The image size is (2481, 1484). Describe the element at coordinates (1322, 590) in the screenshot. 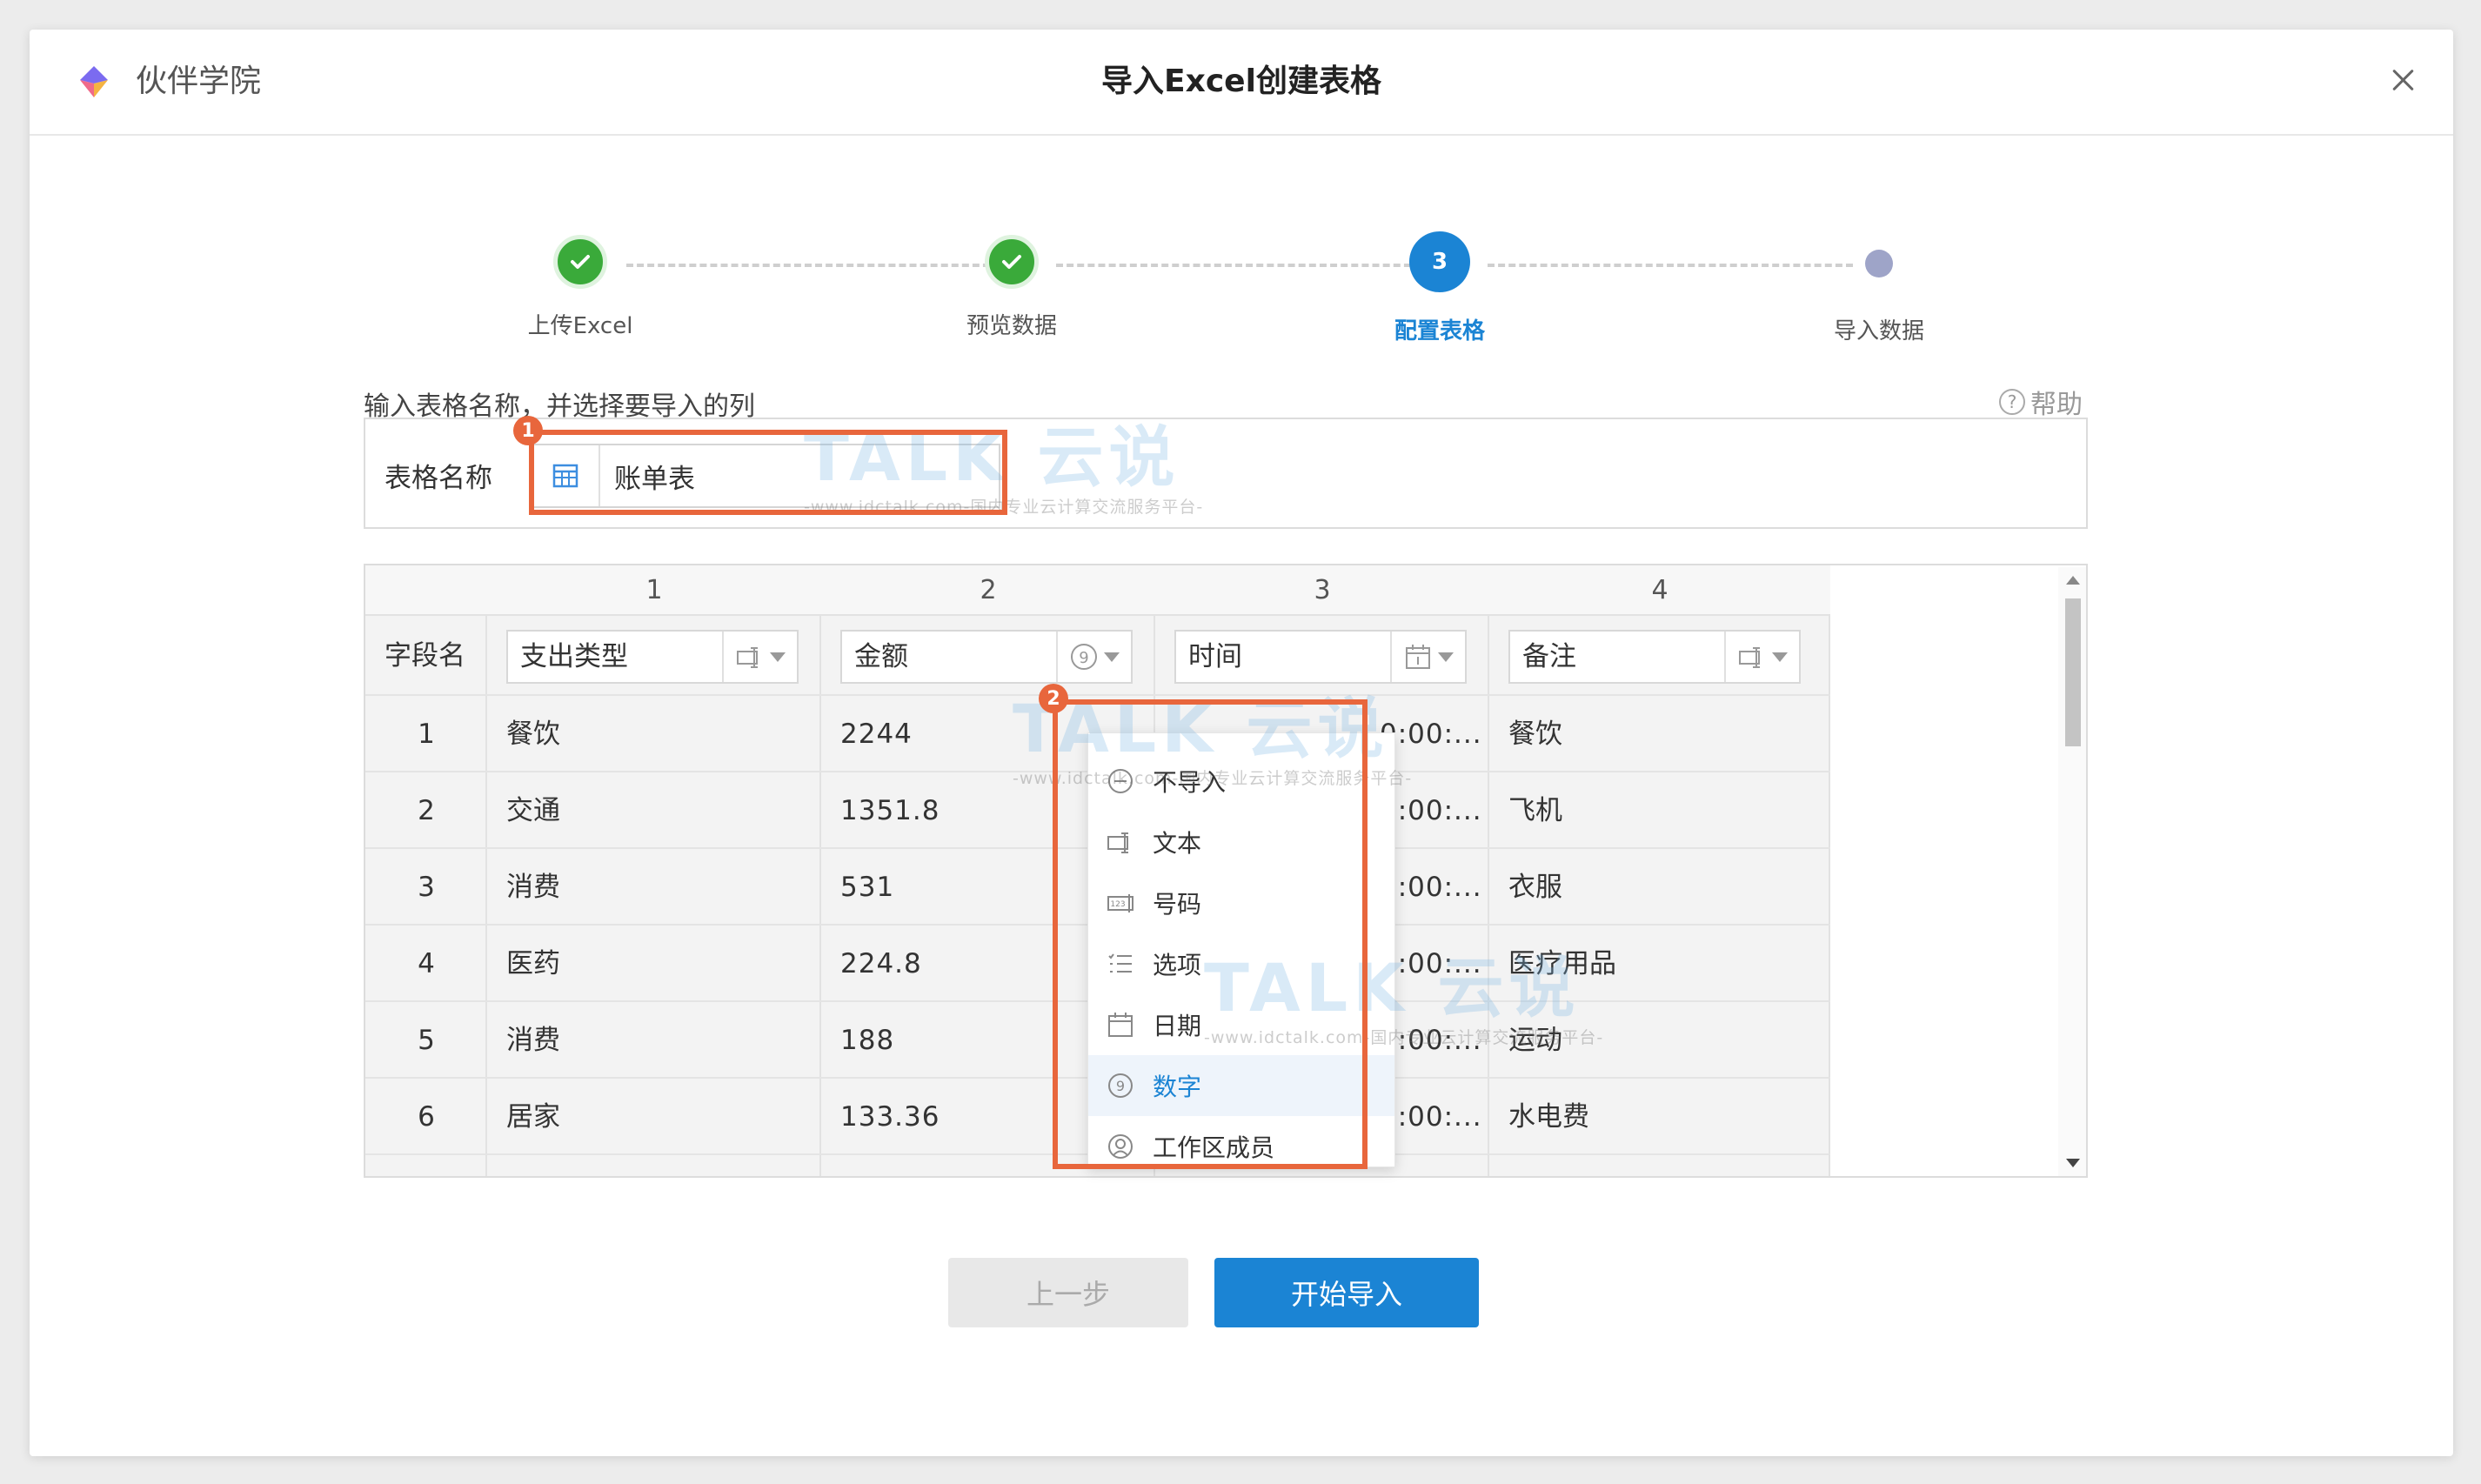

I see `column-header: 3` at that location.